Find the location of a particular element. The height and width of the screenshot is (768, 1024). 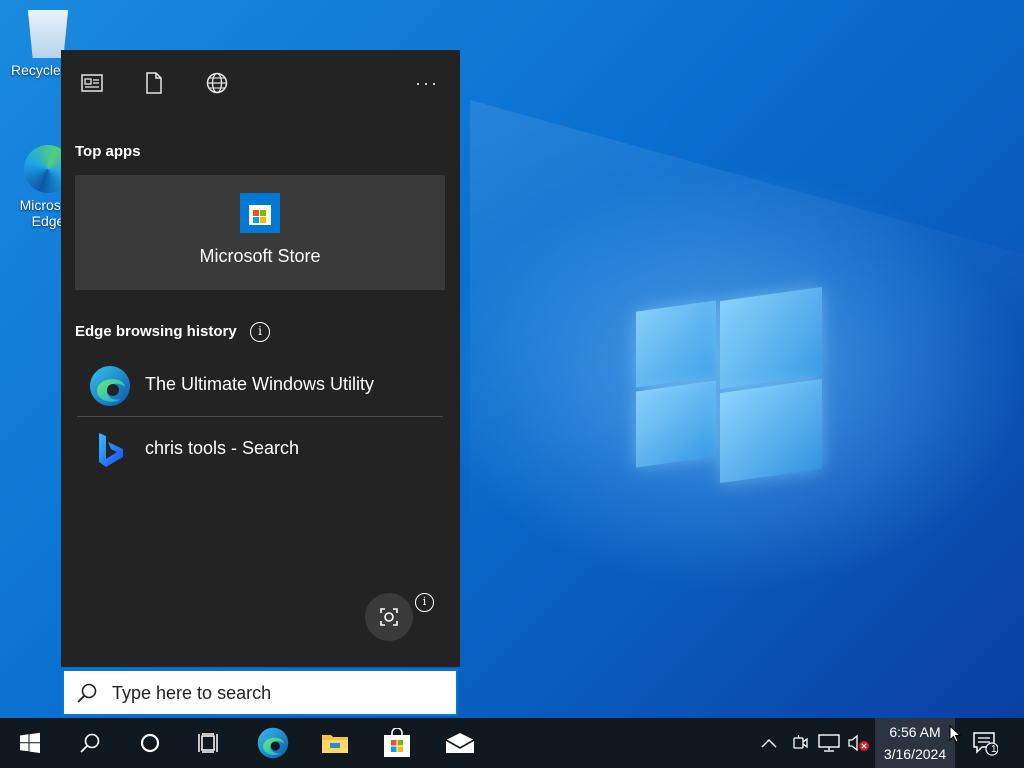

cortana-icon is located at coordinates (150, 743).